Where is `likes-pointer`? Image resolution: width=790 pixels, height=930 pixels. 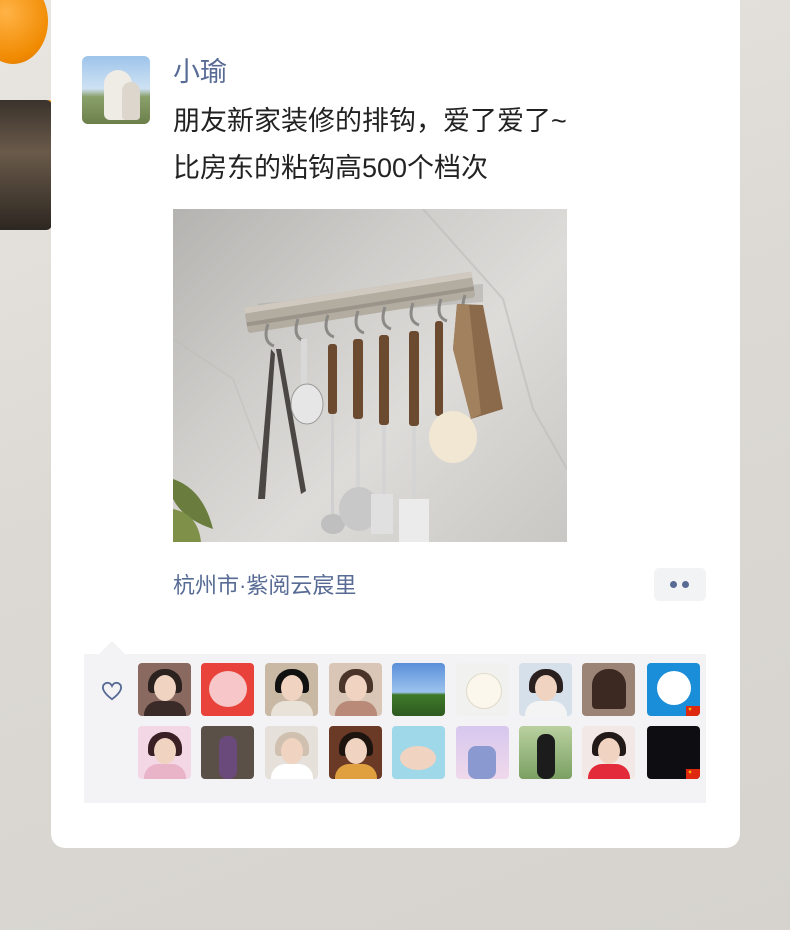 likes-pointer is located at coordinates (112, 647).